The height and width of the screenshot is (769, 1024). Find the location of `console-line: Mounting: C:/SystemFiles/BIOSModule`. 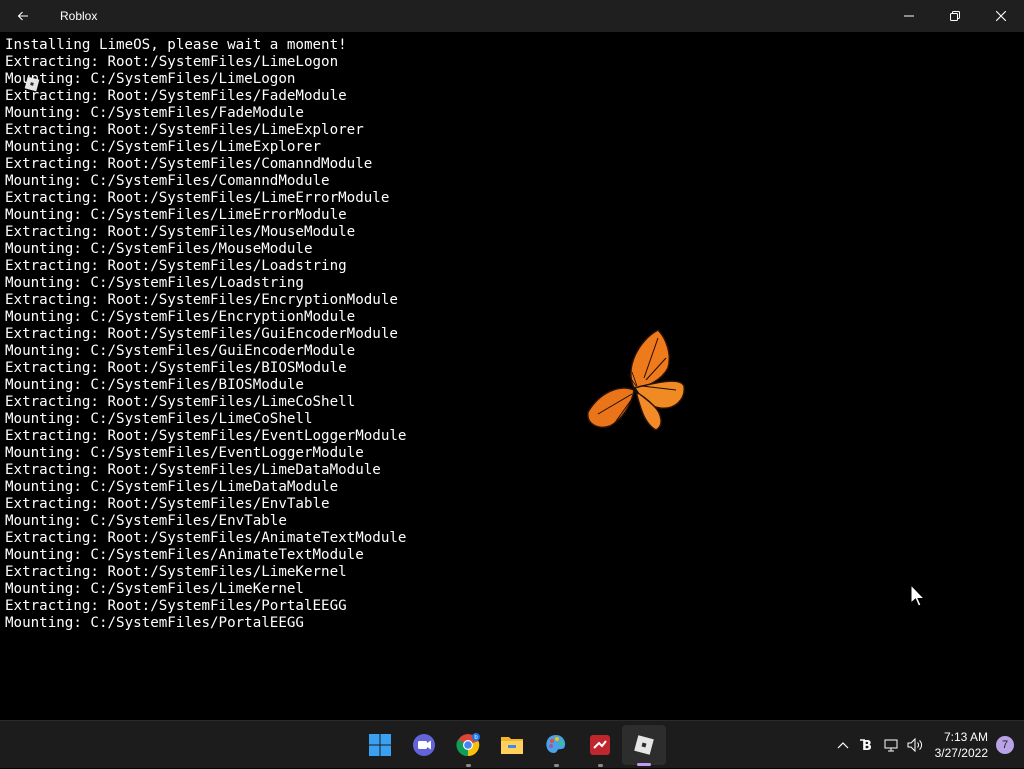

console-line: Mounting: C:/SystemFiles/BIOSModule is located at coordinates (154, 385).